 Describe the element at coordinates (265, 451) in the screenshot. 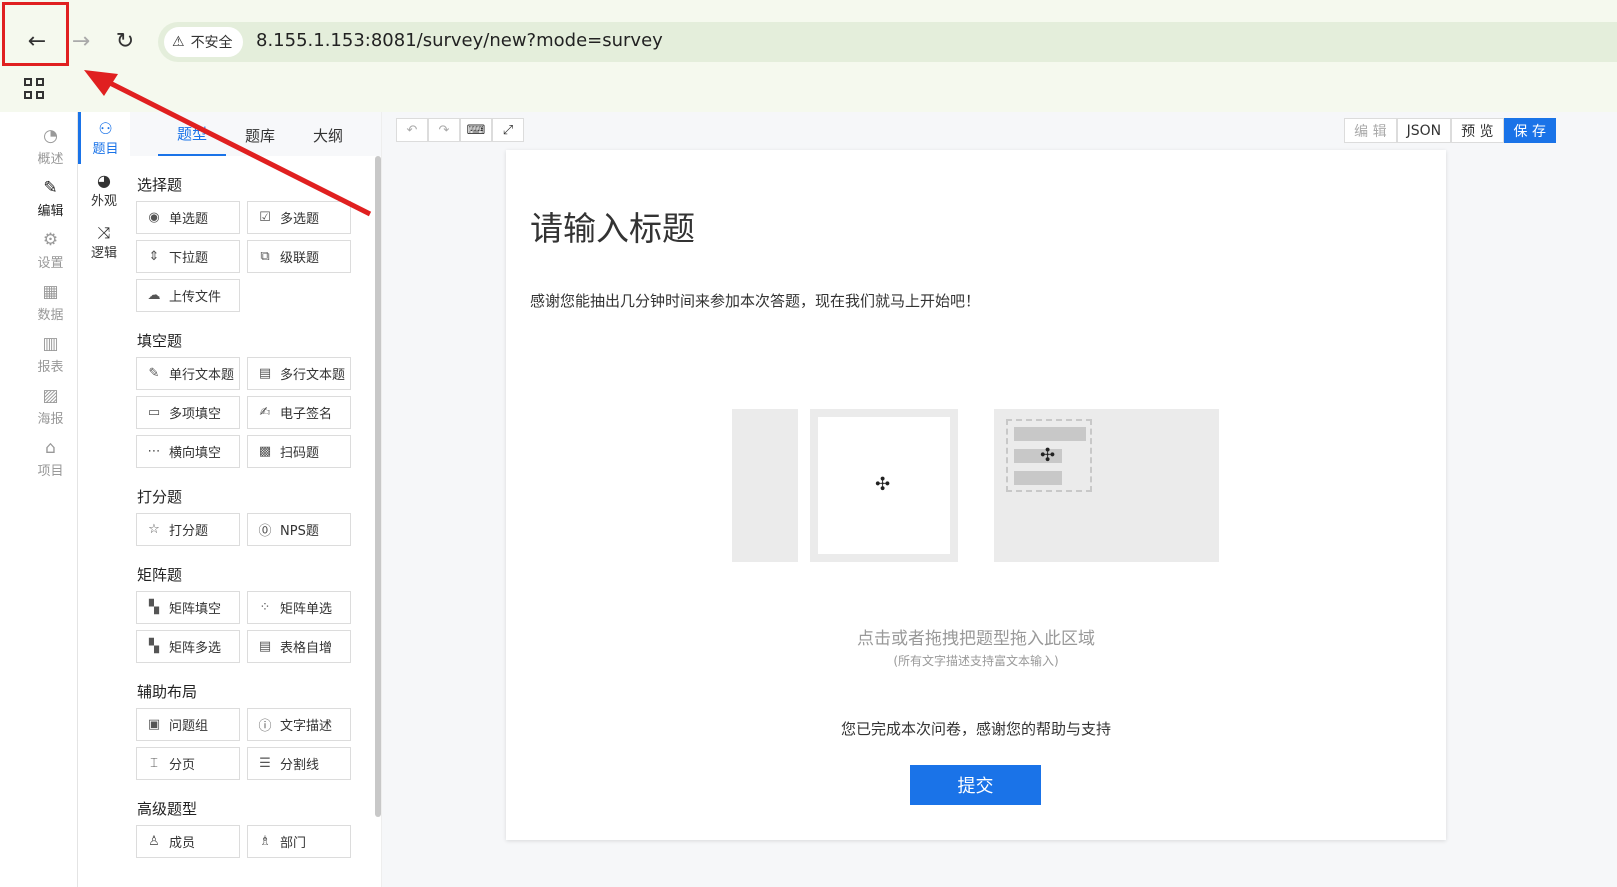

I see `question-type-icon: ▩` at that location.